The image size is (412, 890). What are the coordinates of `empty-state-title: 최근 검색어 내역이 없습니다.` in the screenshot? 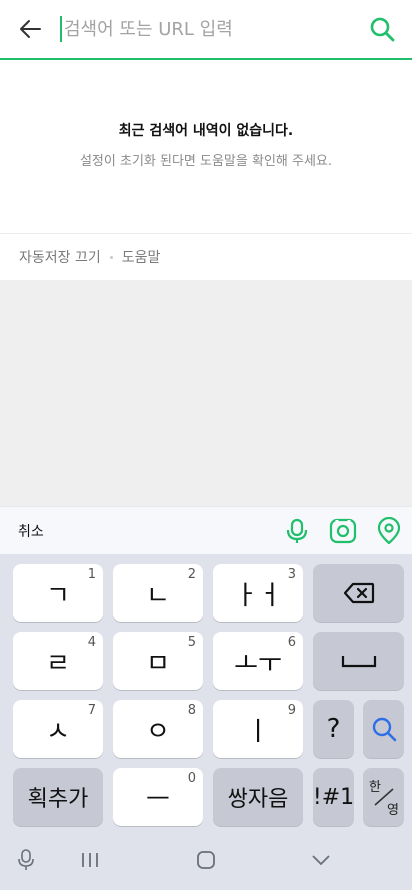 It's located at (206, 131).